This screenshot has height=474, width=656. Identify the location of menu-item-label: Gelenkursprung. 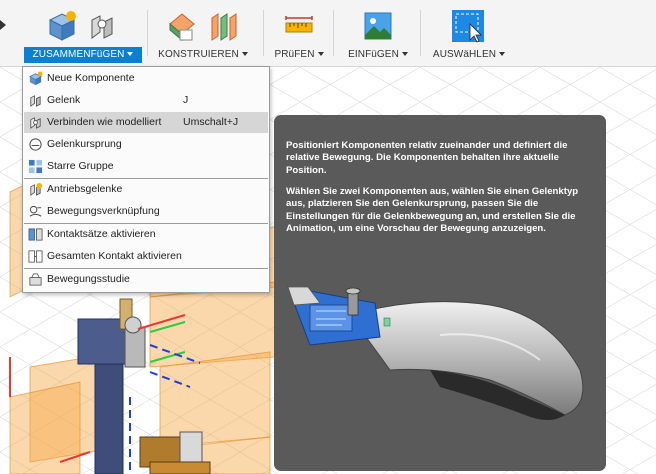
(84, 144).